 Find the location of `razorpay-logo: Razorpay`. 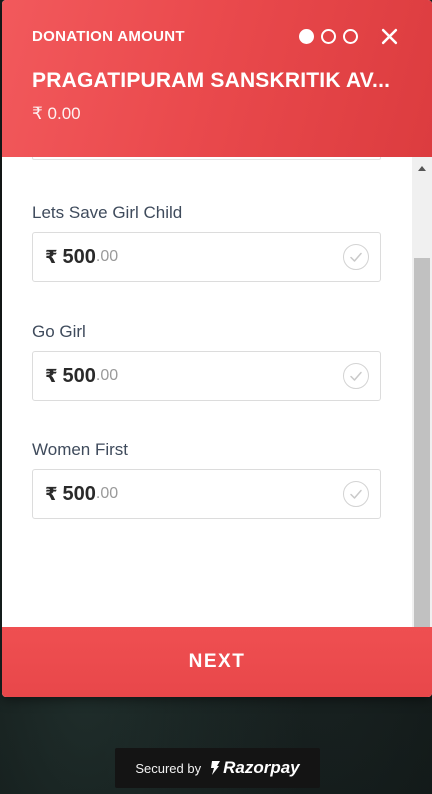

razorpay-logo: Razorpay is located at coordinates (253, 768).